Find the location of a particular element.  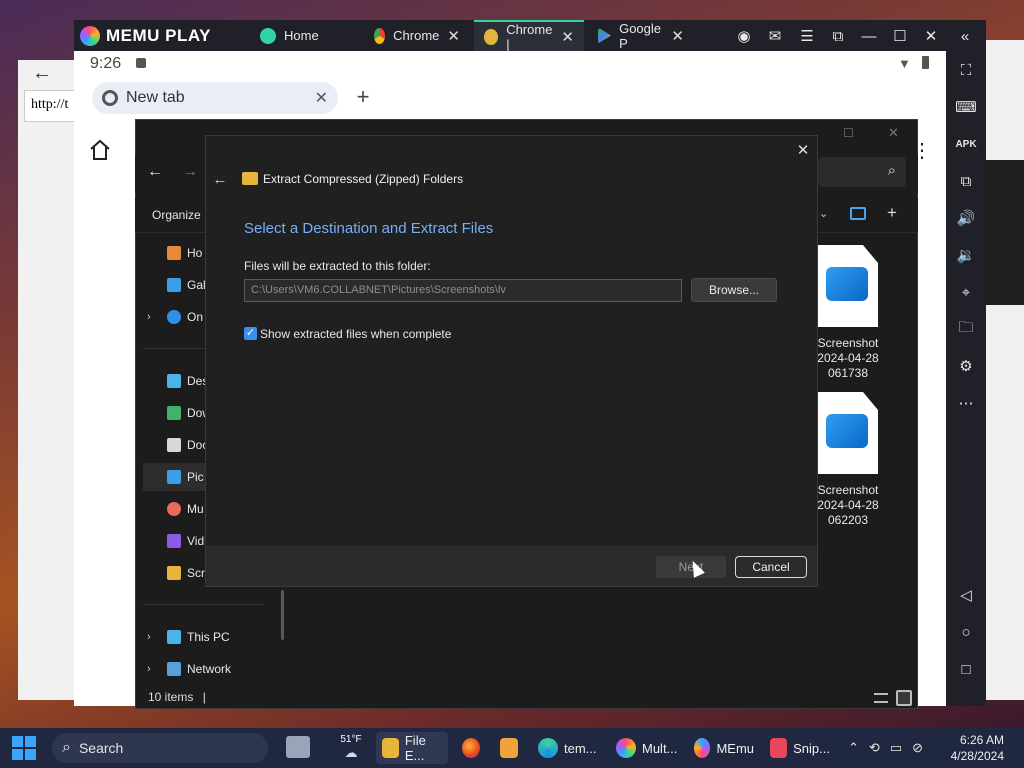

explorer-maximize-icon: ☐ is located at coordinates (848, 133).